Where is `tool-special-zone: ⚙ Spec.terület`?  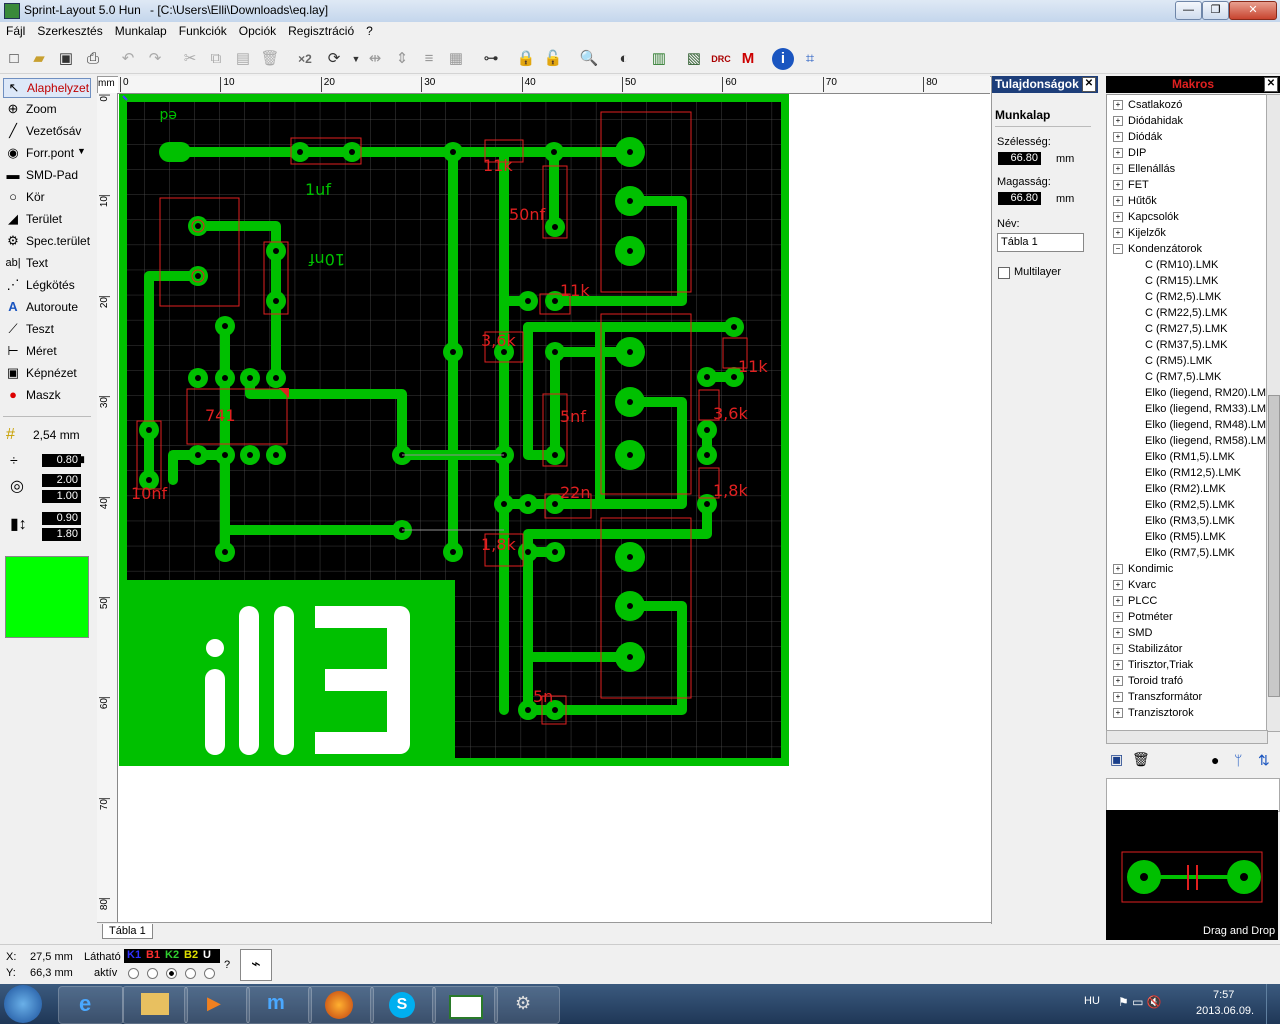
tool-special-zone: ⚙ Spec.terület is located at coordinates (46, 241).